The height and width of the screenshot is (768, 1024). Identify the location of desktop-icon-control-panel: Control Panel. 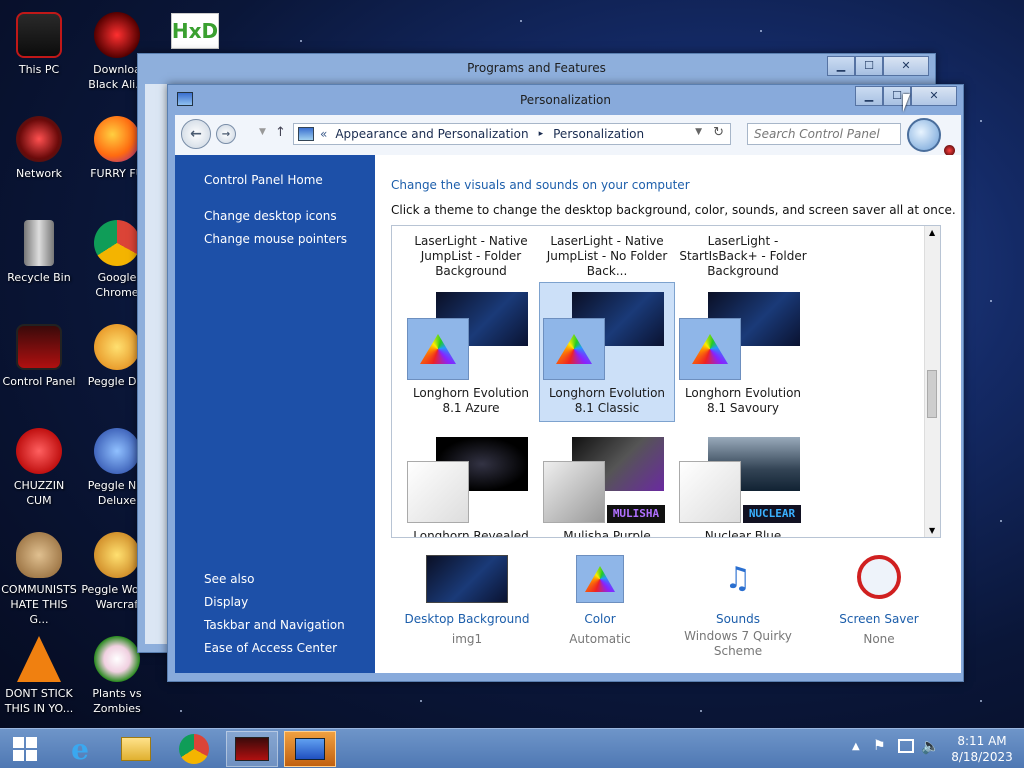
(39, 356).